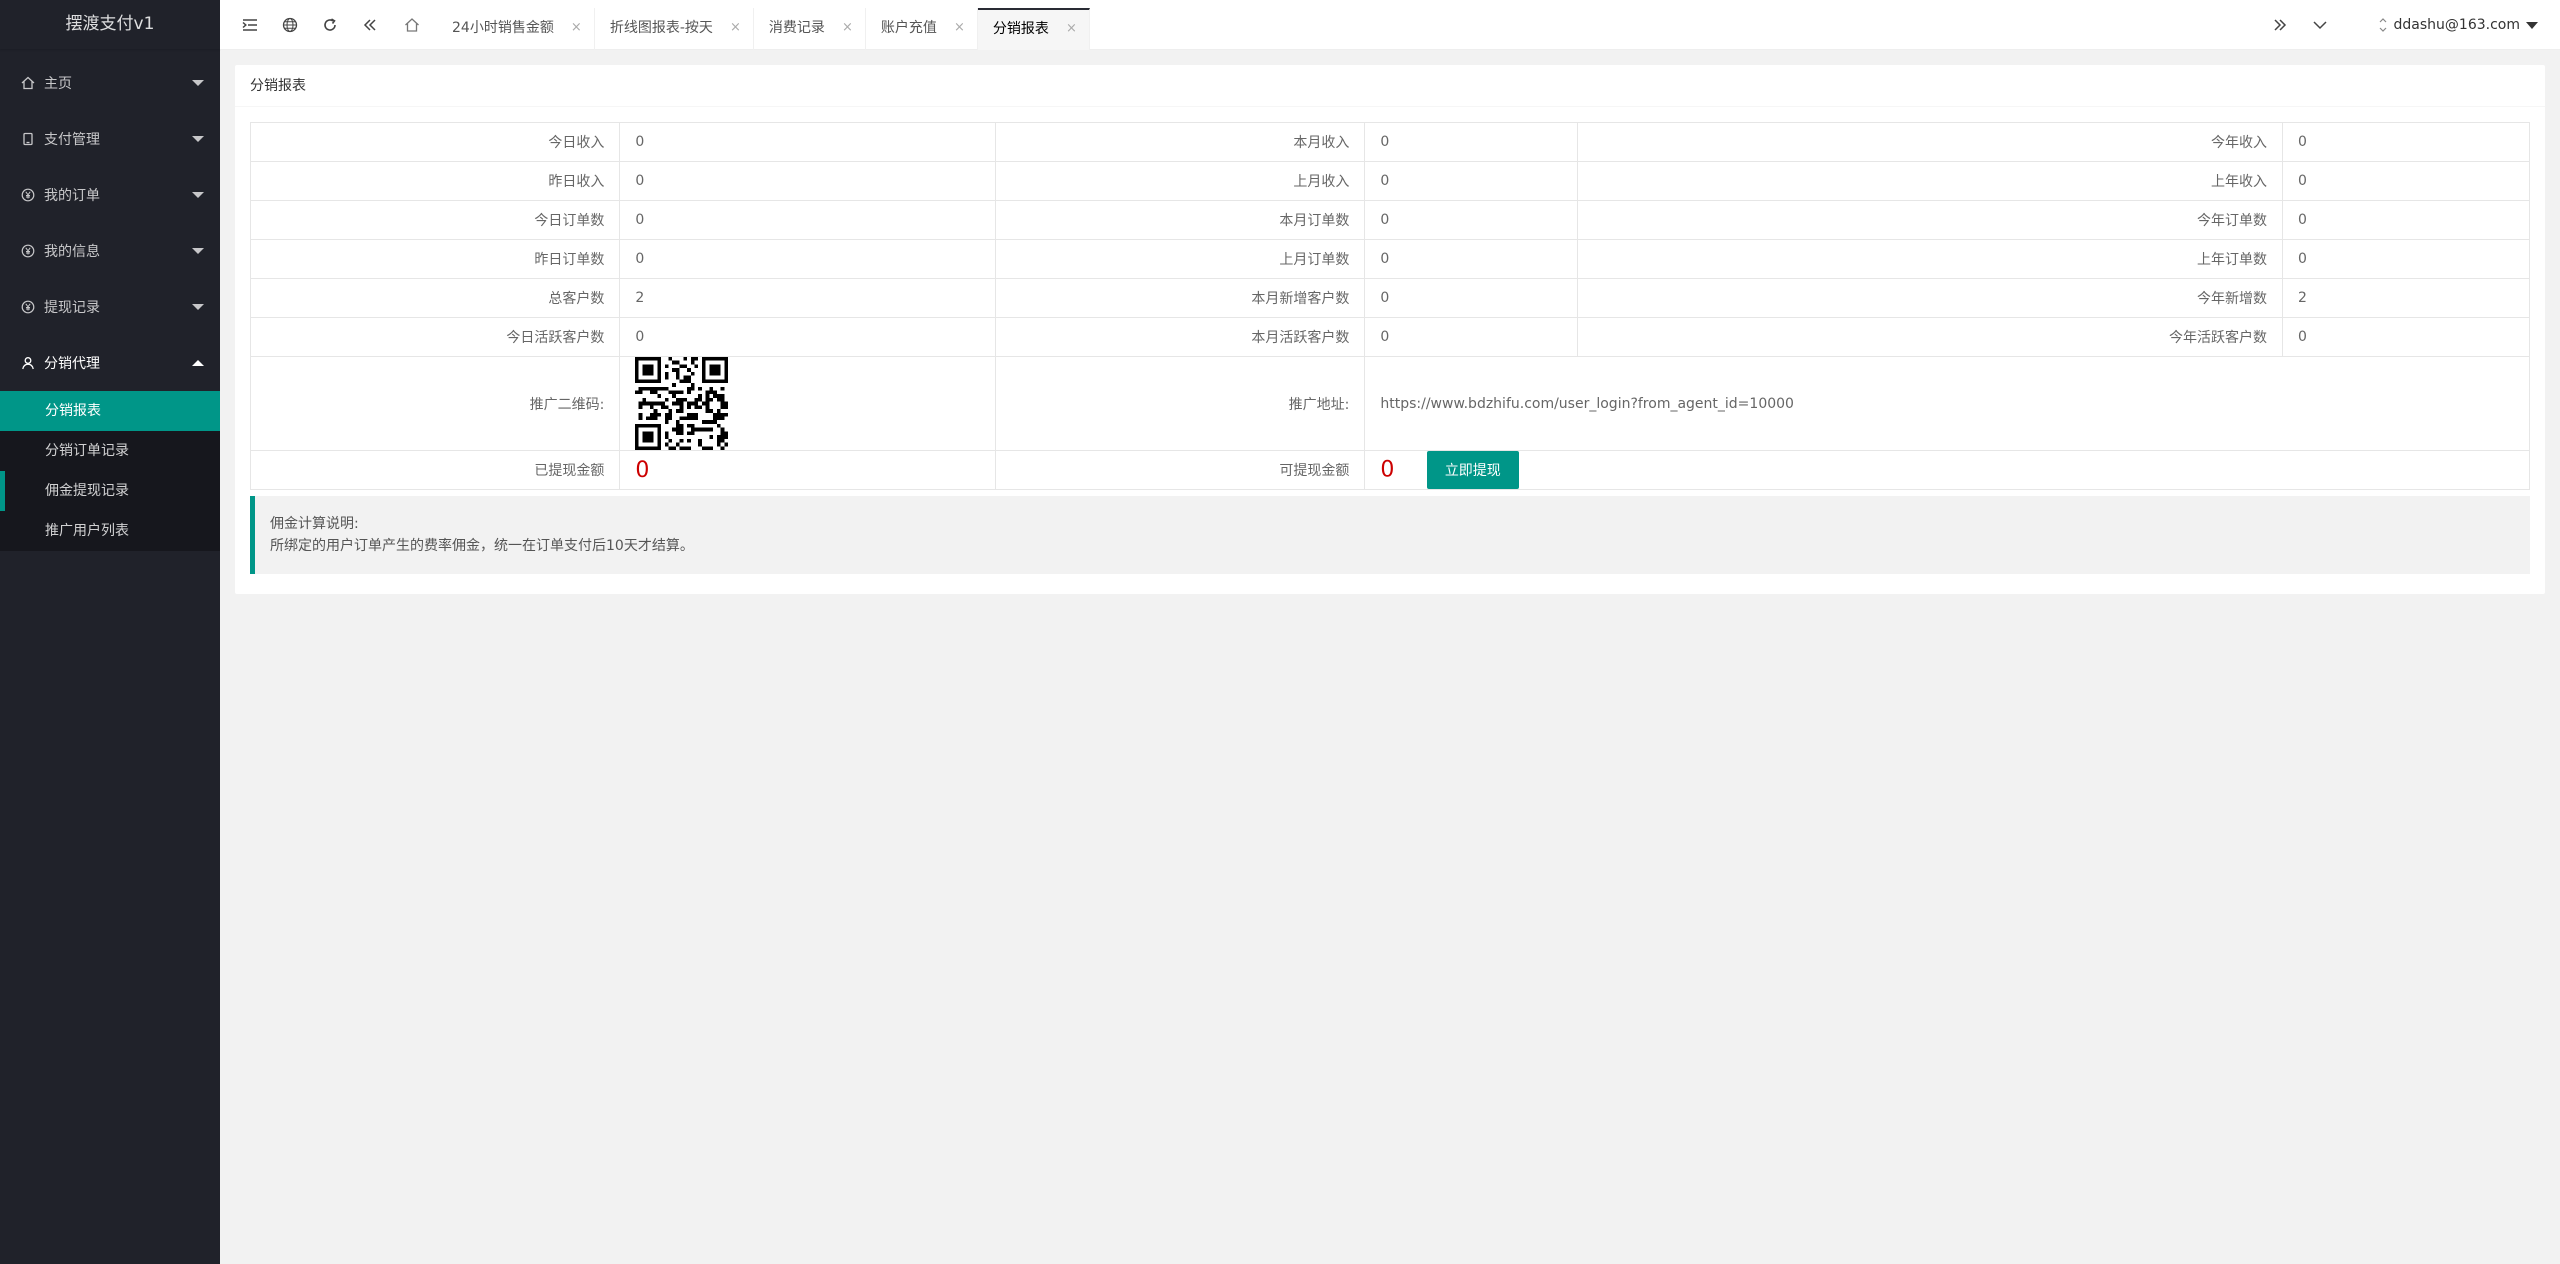 This screenshot has width=2560, height=1264. Describe the element at coordinates (412, 25) in the screenshot. I see `home-tab-icon` at that location.